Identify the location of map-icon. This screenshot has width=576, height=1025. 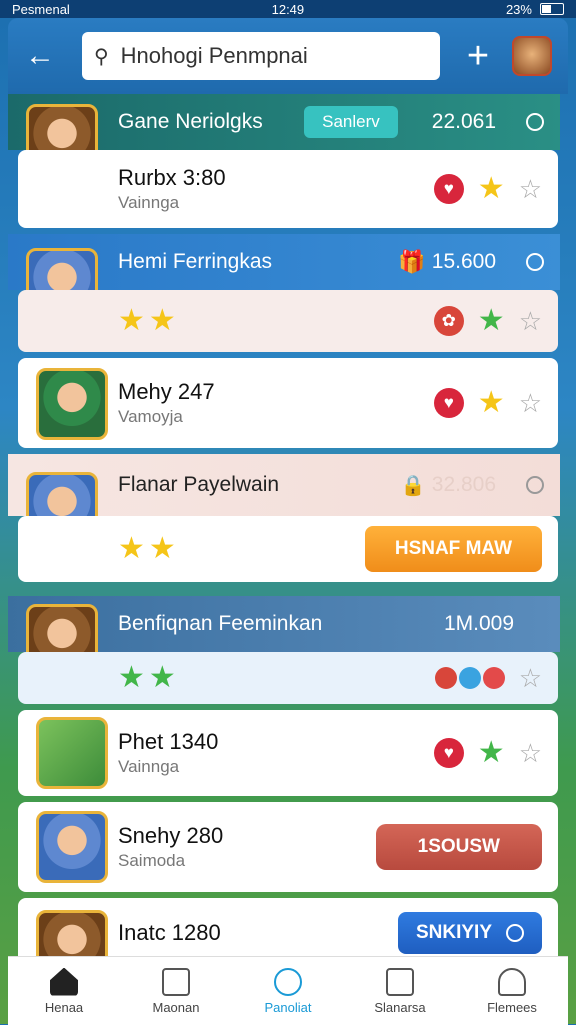
(176, 981).